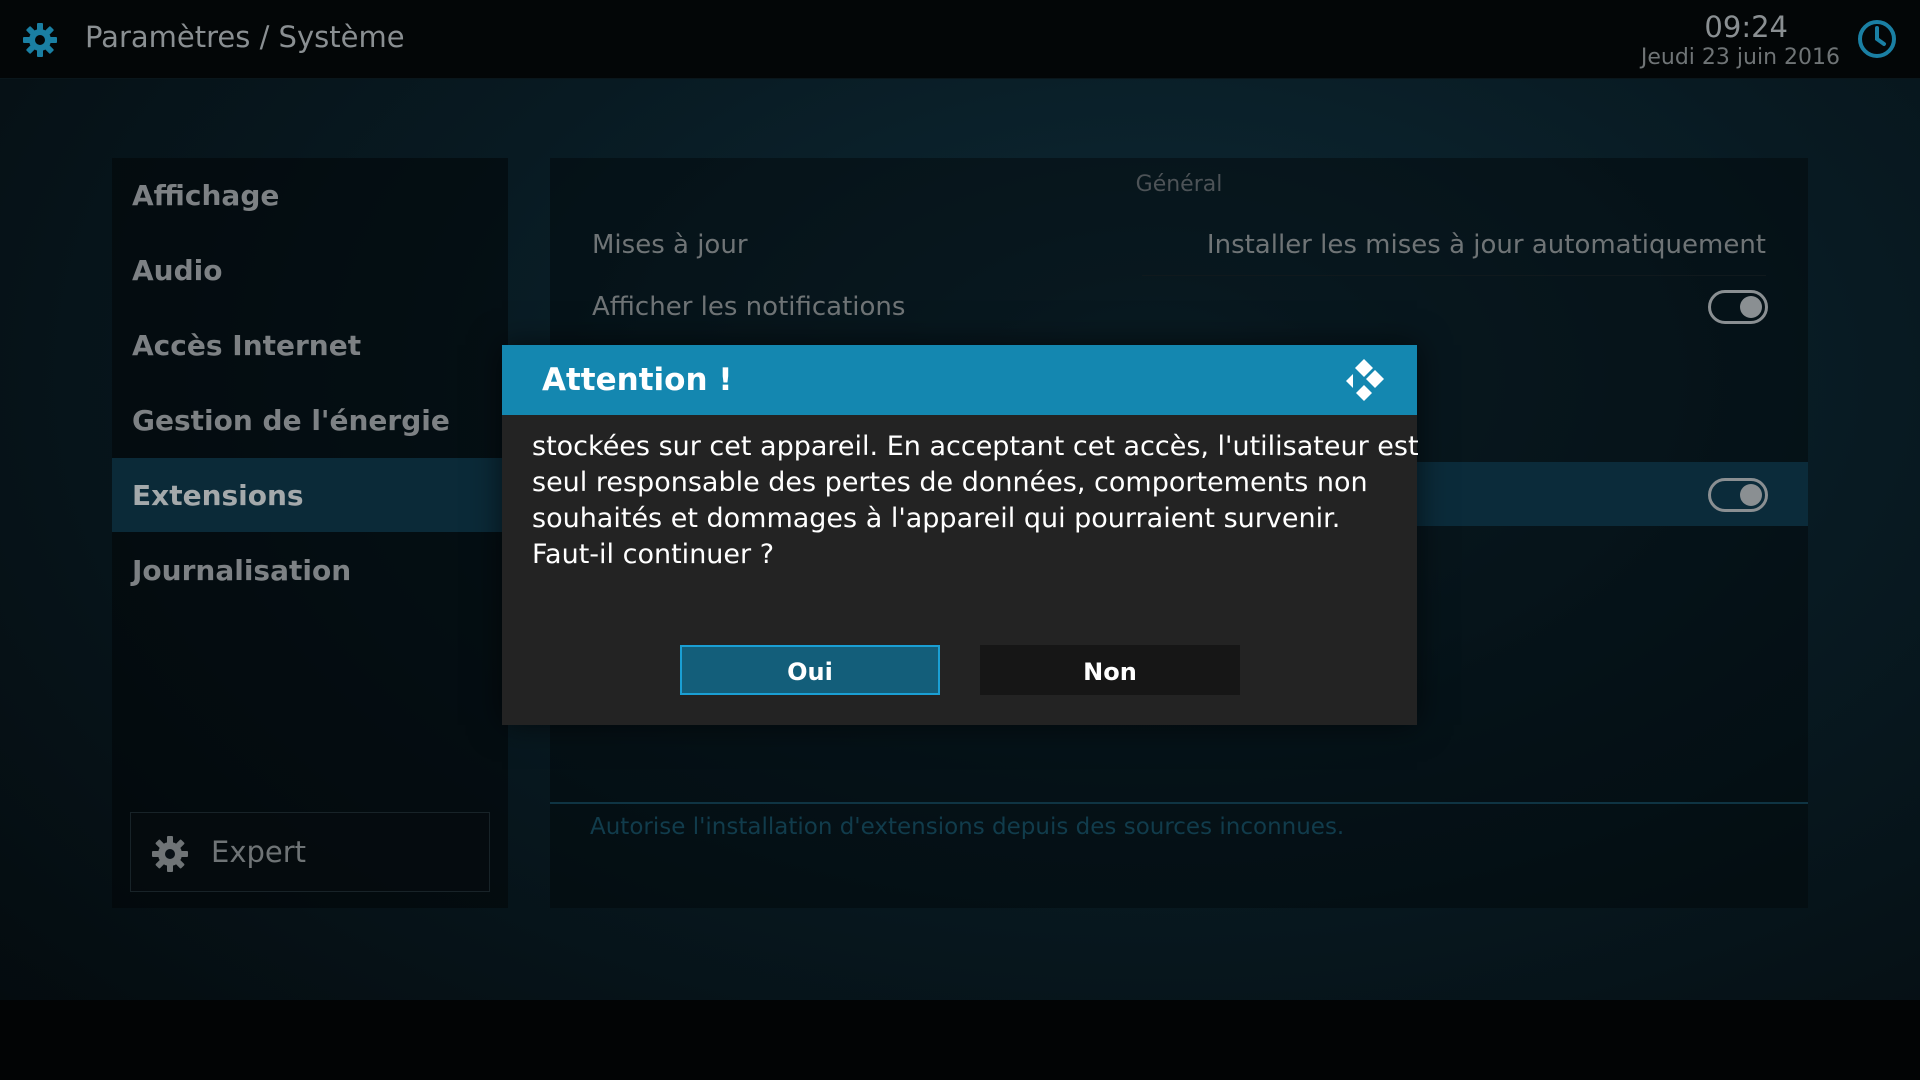 The image size is (1920, 1080). Describe the element at coordinates (242, 570) in the screenshot. I see `sidebar-item-label: Journalisation` at that location.